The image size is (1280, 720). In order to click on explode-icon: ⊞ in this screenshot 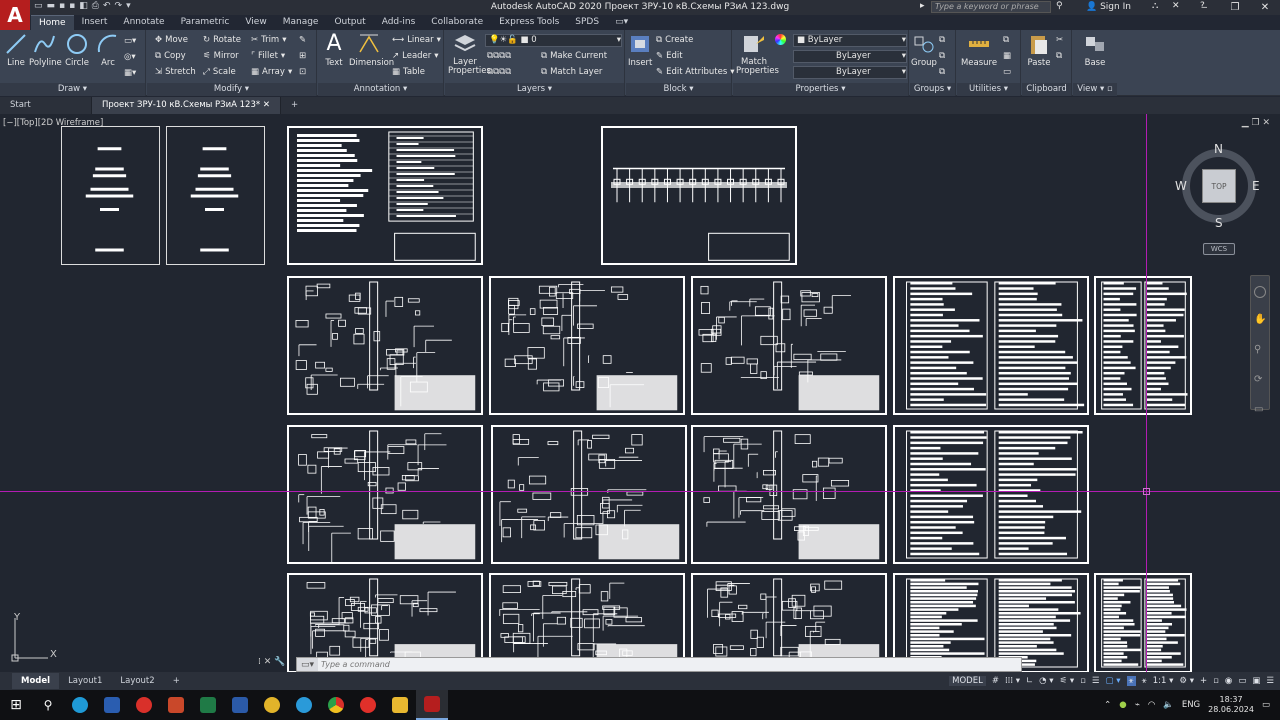, I will do `click(302, 56)`.